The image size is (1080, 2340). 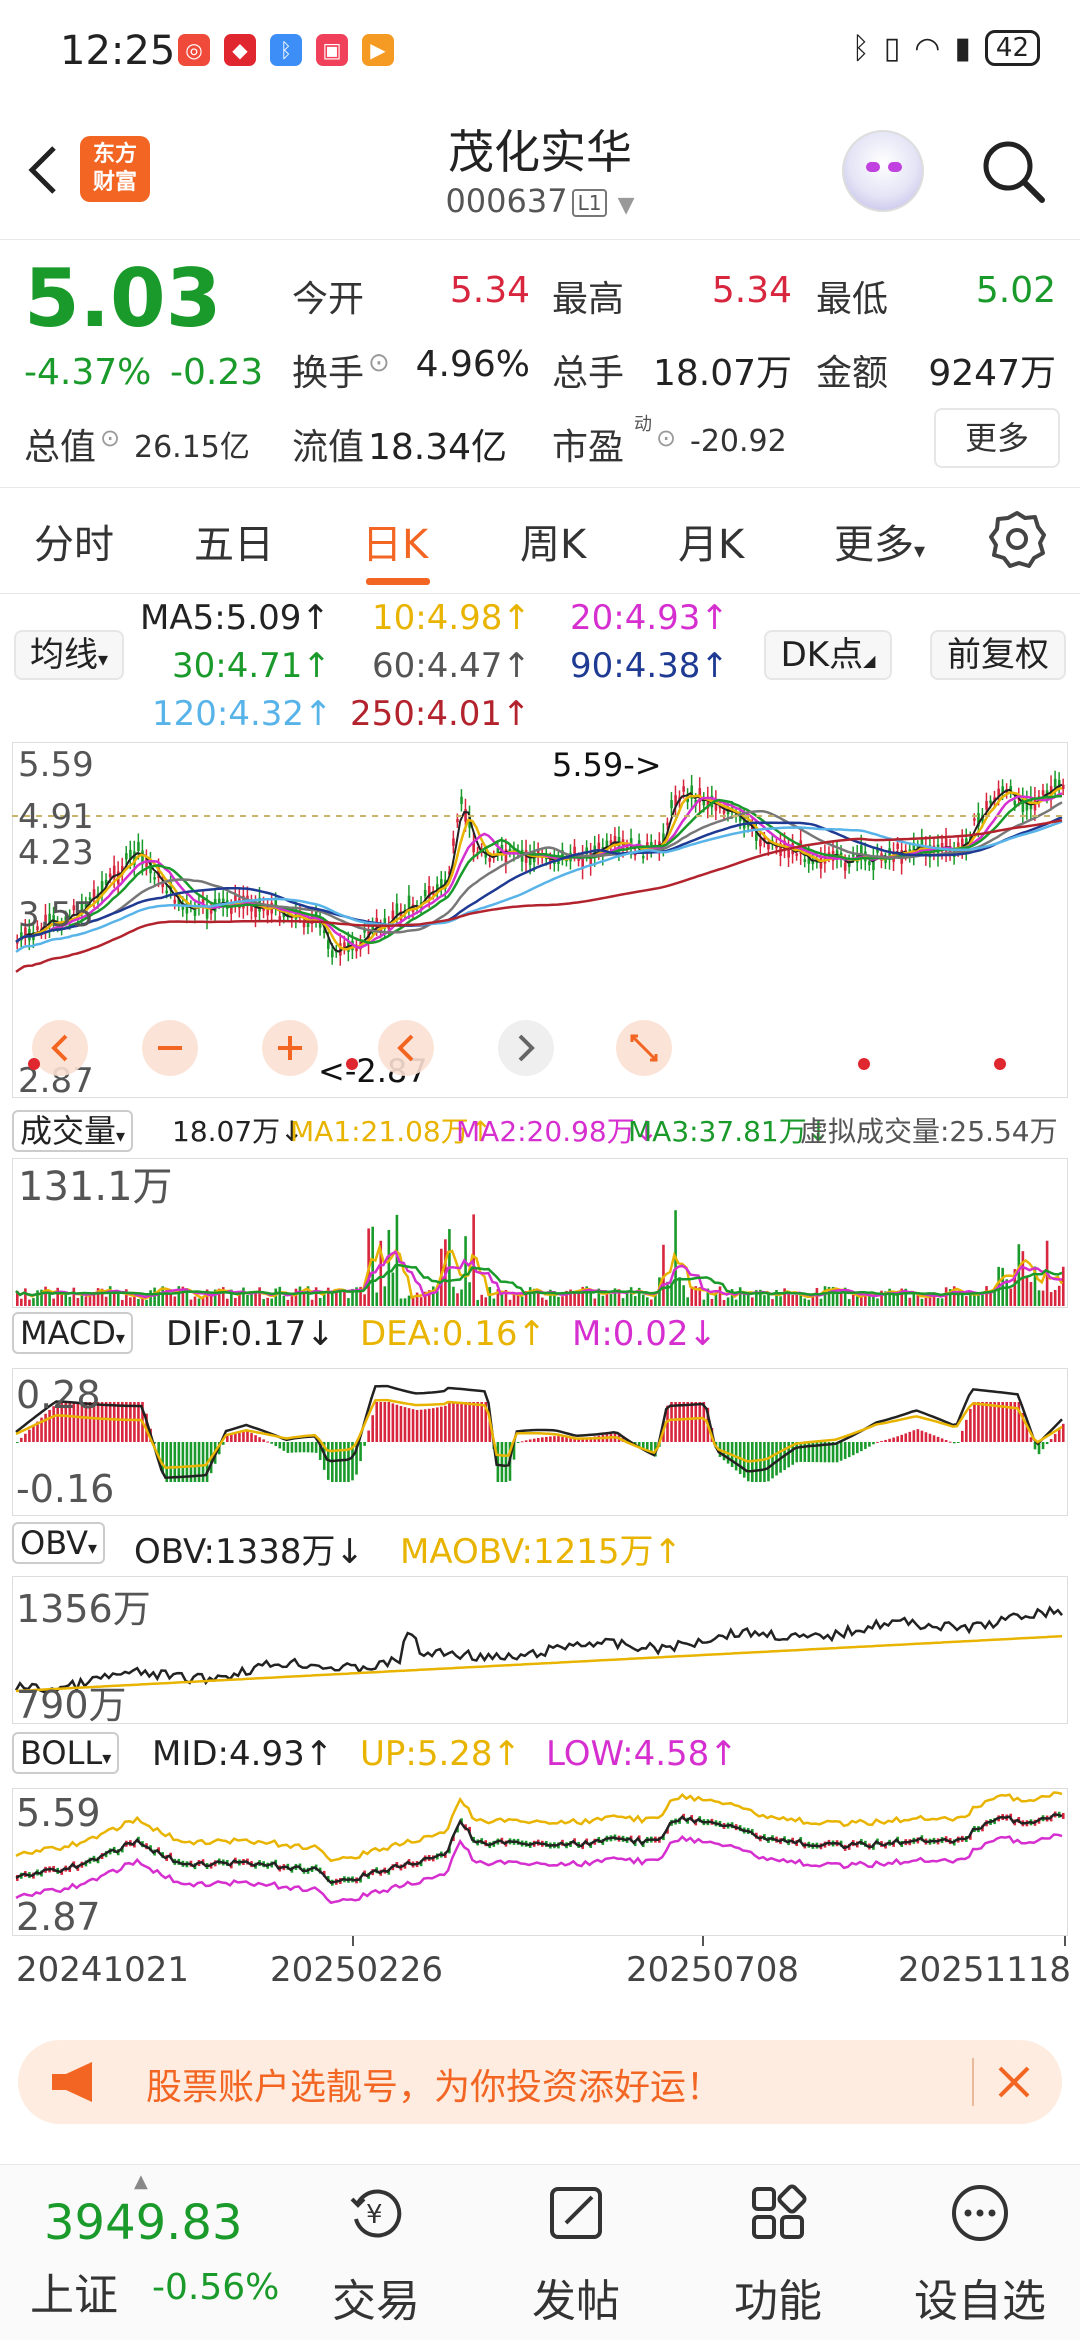 What do you see at coordinates (71, 1703) in the screenshot?
I see `obv-y-bottom: 790万` at bounding box center [71, 1703].